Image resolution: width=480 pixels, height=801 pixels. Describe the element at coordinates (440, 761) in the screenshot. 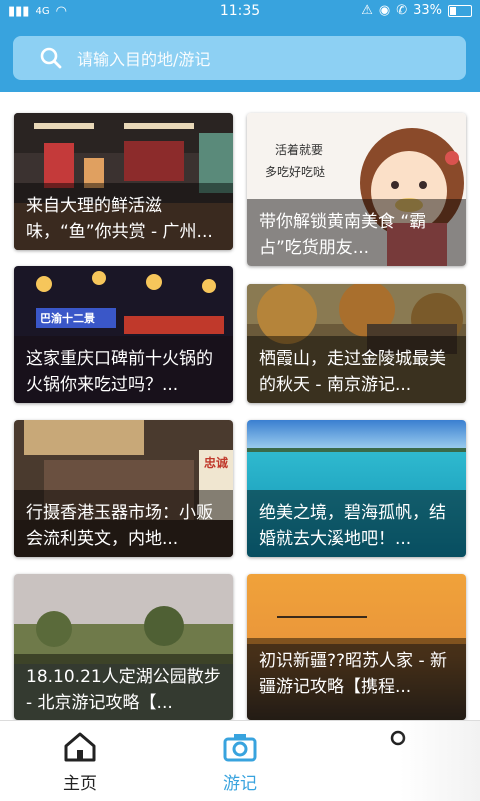

I see `corner-overlay` at that location.